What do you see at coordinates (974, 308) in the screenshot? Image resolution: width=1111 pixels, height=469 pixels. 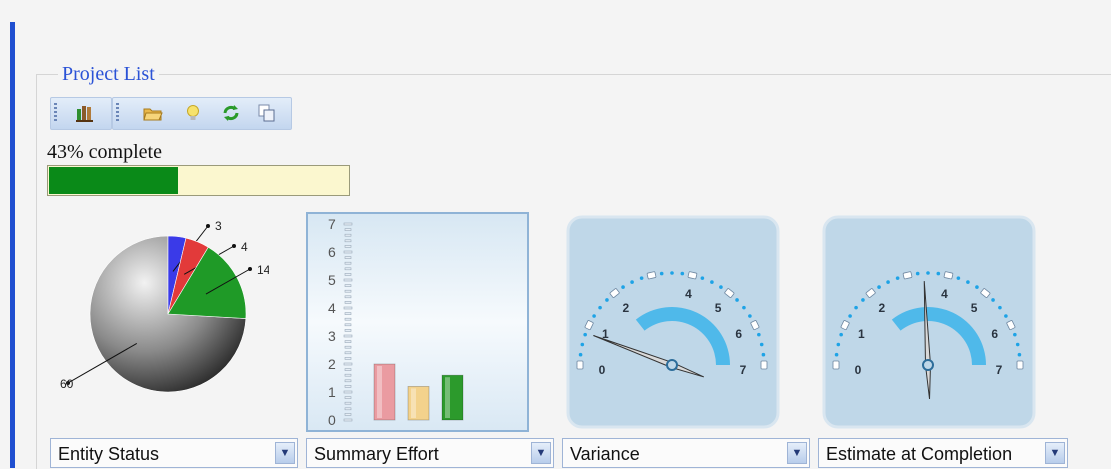 I see `gauge-tick-label: 5` at bounding box center [974, 308].